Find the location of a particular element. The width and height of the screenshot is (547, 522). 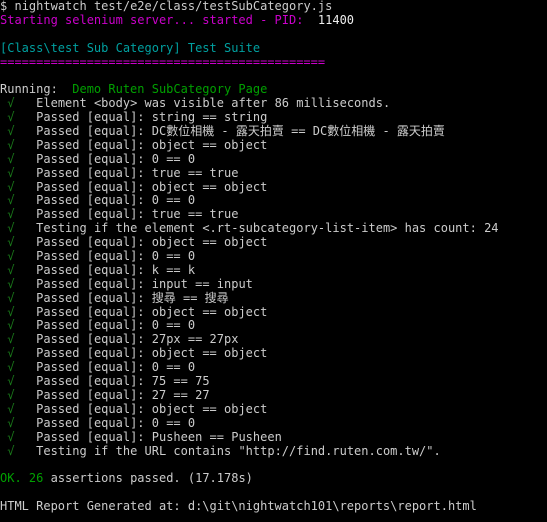

assertion-result-text: Passed [equal]: Pusheen == Pusheen is located at coordinates (159, 436).